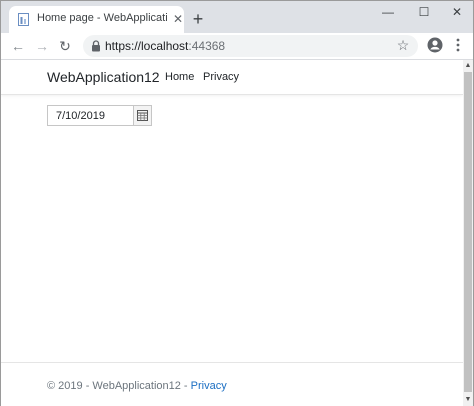 This screenshot has height=406, width=474. I want to click on close-window-icon: ✕, so click(457, 12).